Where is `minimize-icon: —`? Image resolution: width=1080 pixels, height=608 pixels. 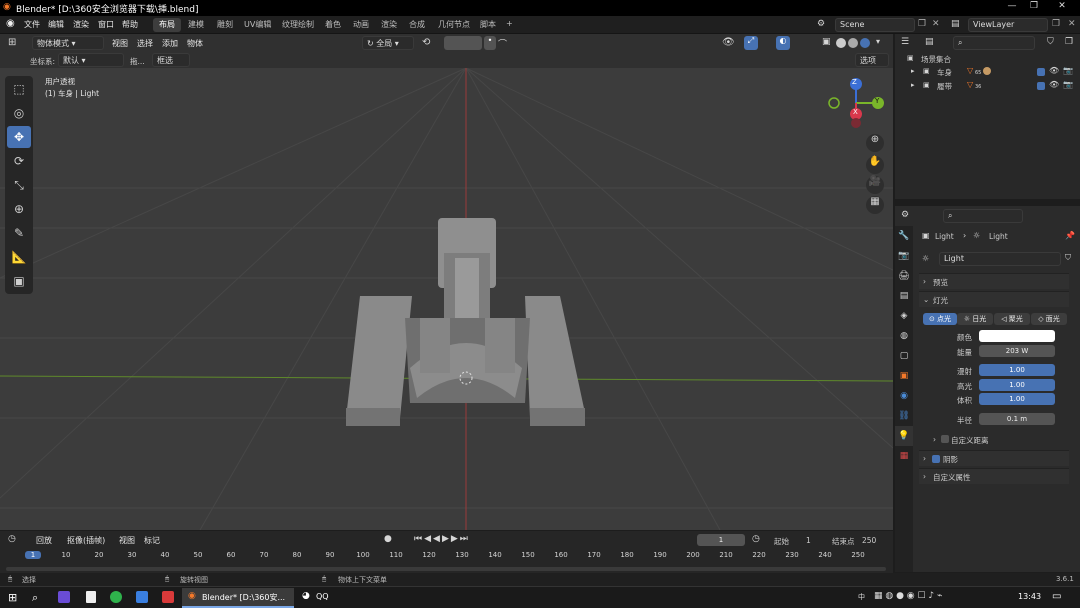 minimize-icon: — is located at coordinates (1012, 8).